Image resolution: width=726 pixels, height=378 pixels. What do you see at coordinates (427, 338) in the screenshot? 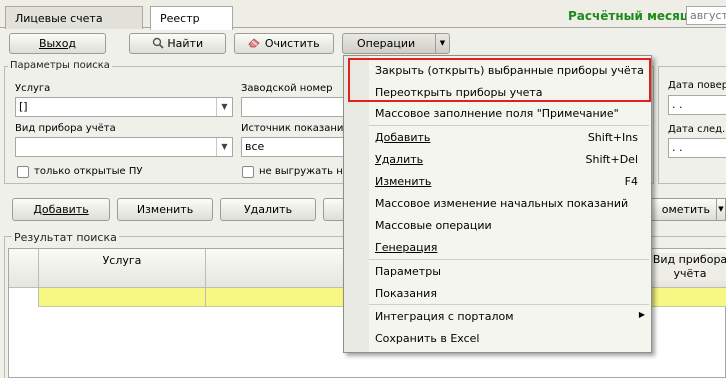
I see `menu-item-label: Сохранить в Excel` at bounding box center [427, 338].